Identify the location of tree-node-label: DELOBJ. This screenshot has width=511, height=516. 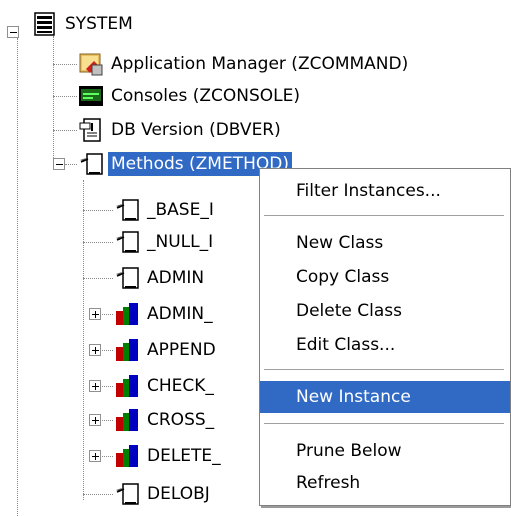
(178, 494).